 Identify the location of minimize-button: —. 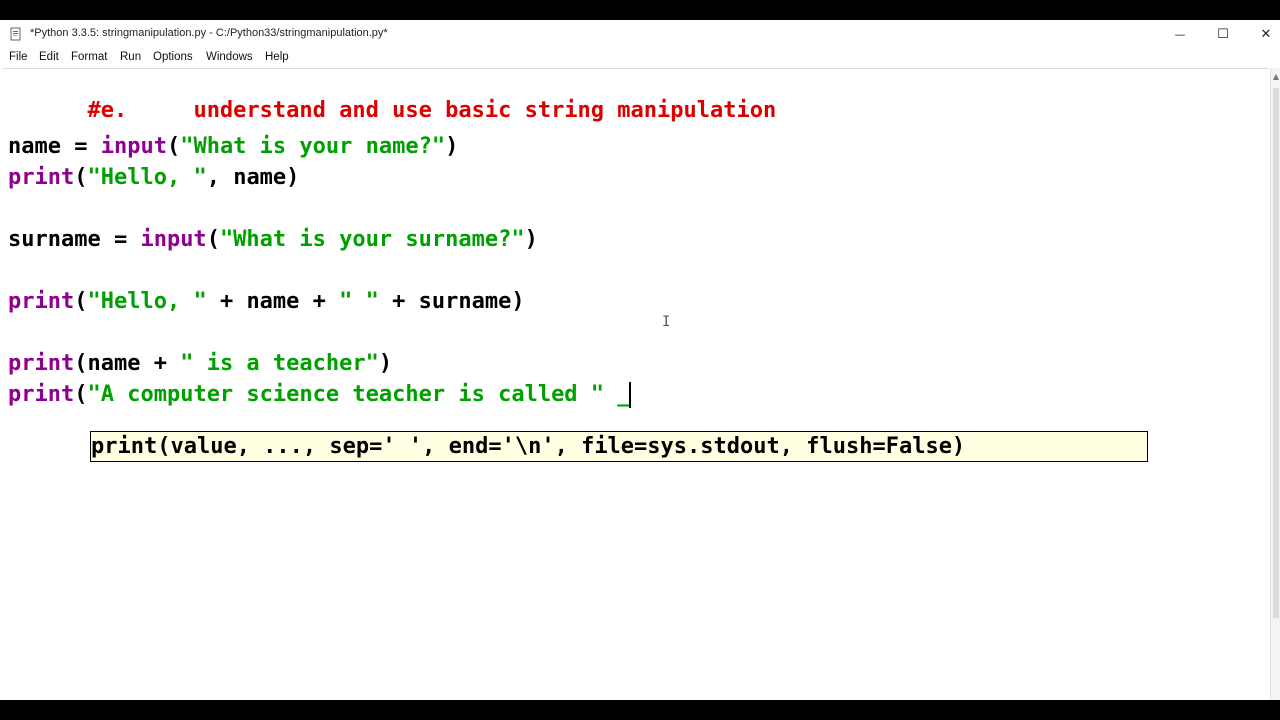
(1180, 34).